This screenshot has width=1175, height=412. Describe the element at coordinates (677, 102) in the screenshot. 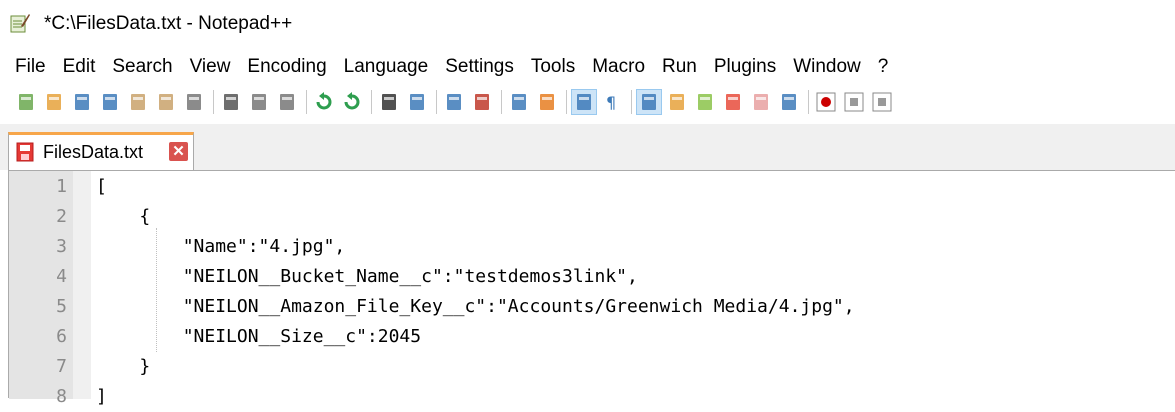

I see `user-language-icon` at that location.